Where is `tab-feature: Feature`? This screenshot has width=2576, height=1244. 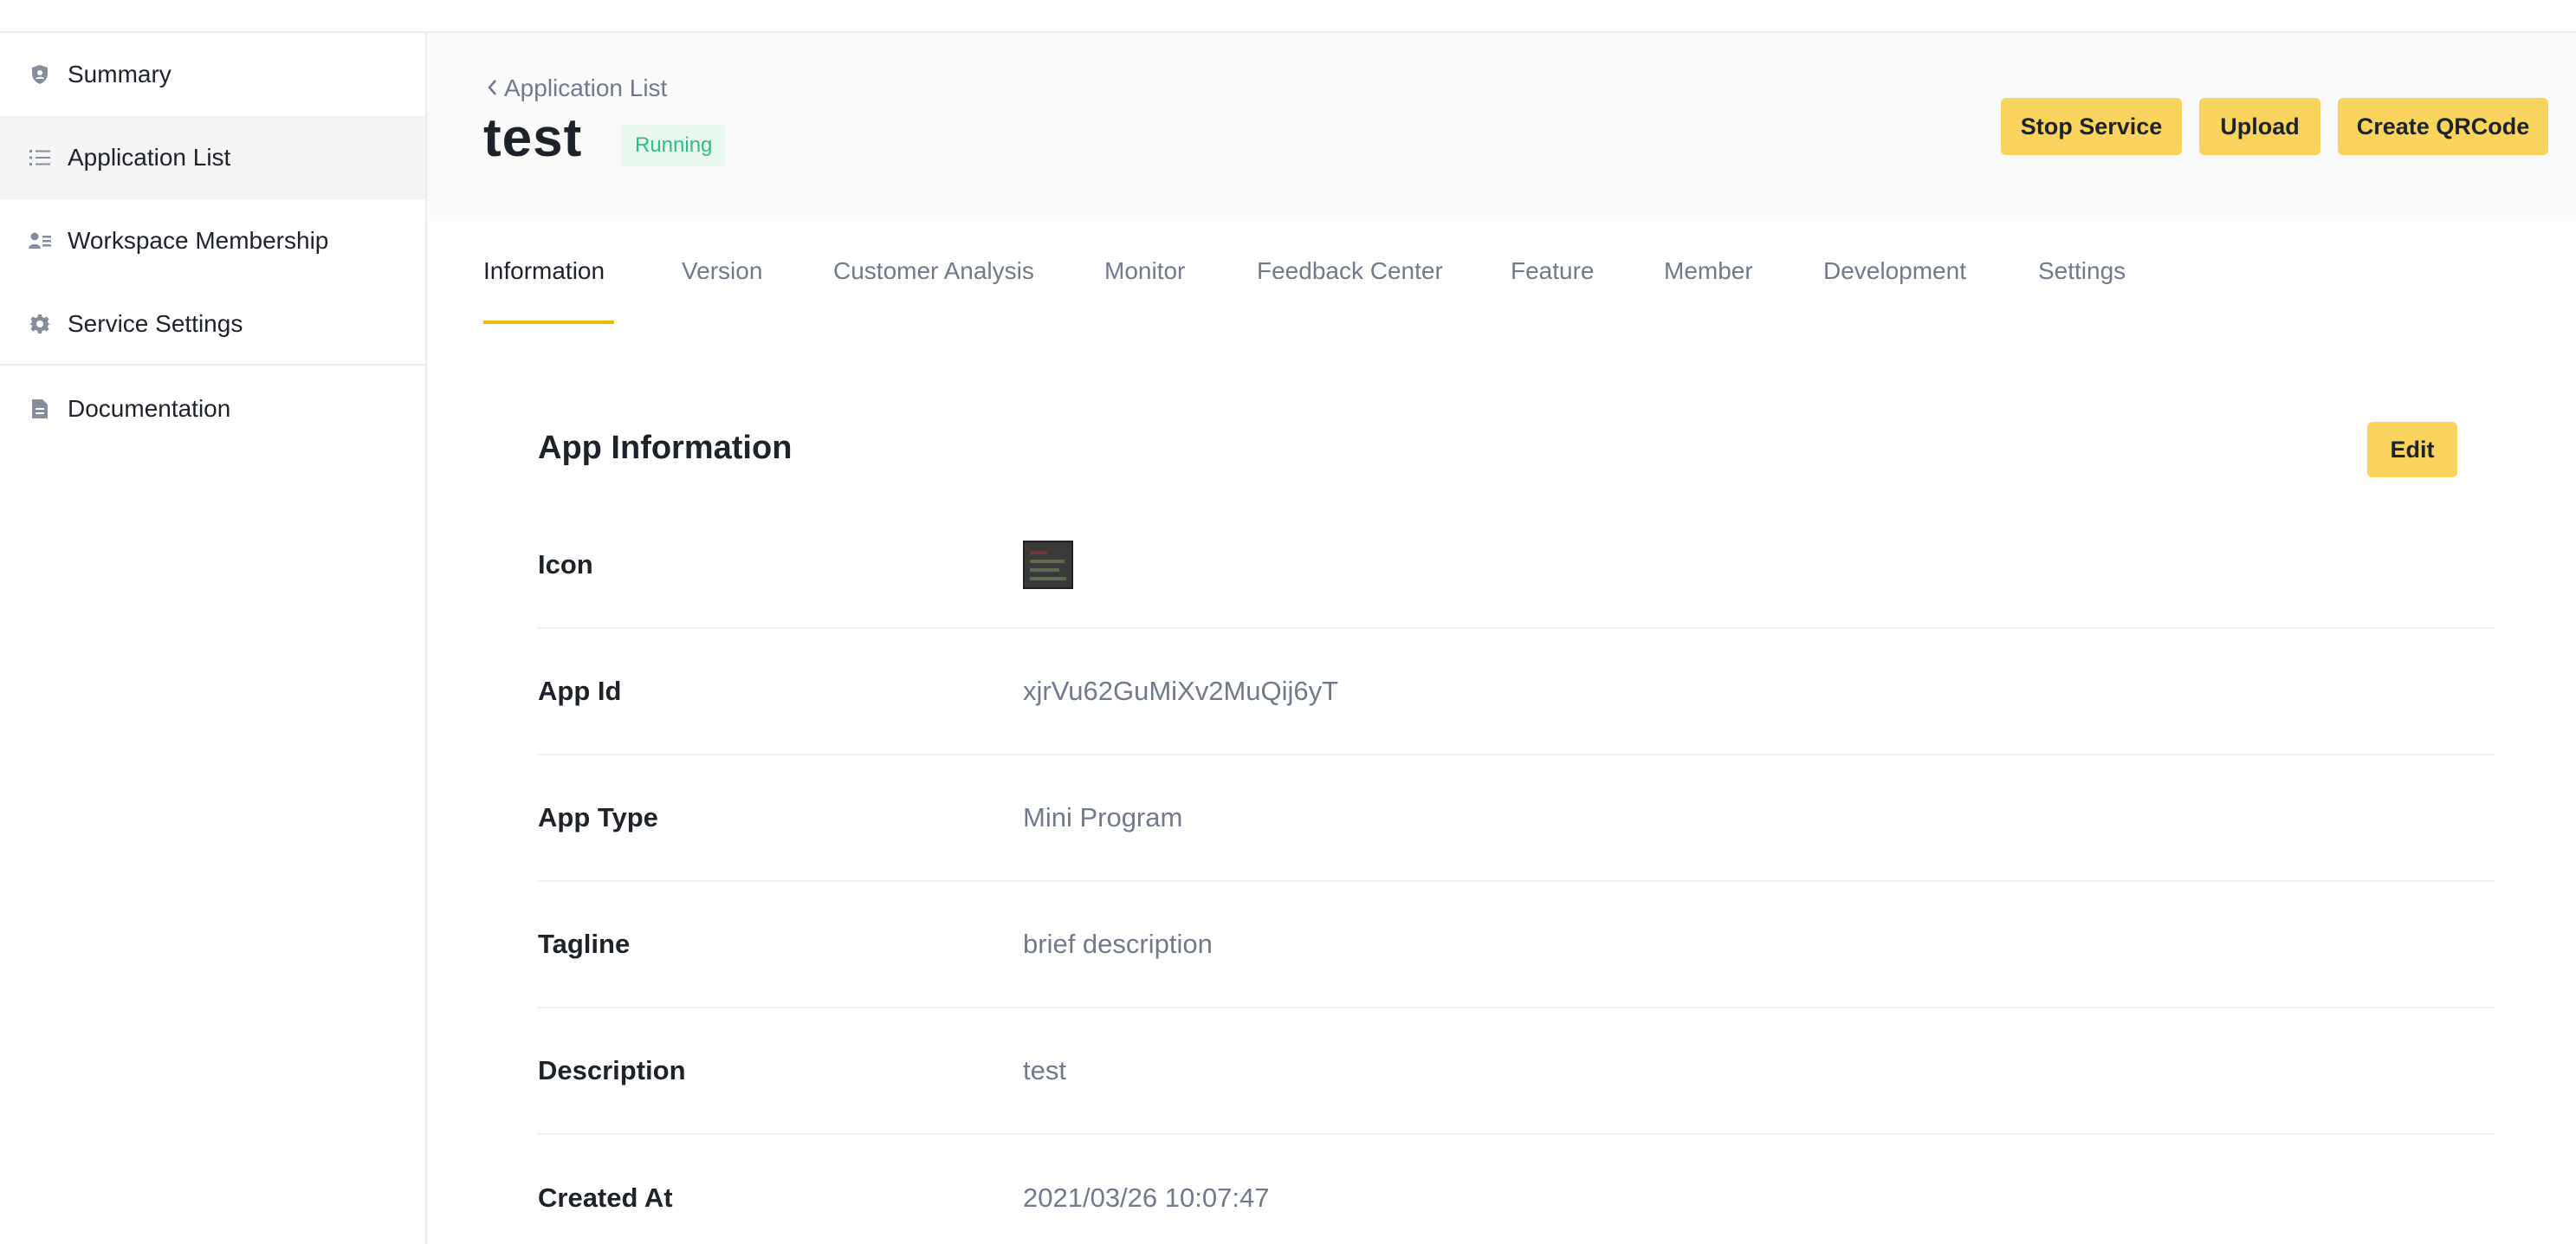 tab-feature: Feature is located at coordinates (1553, 271).